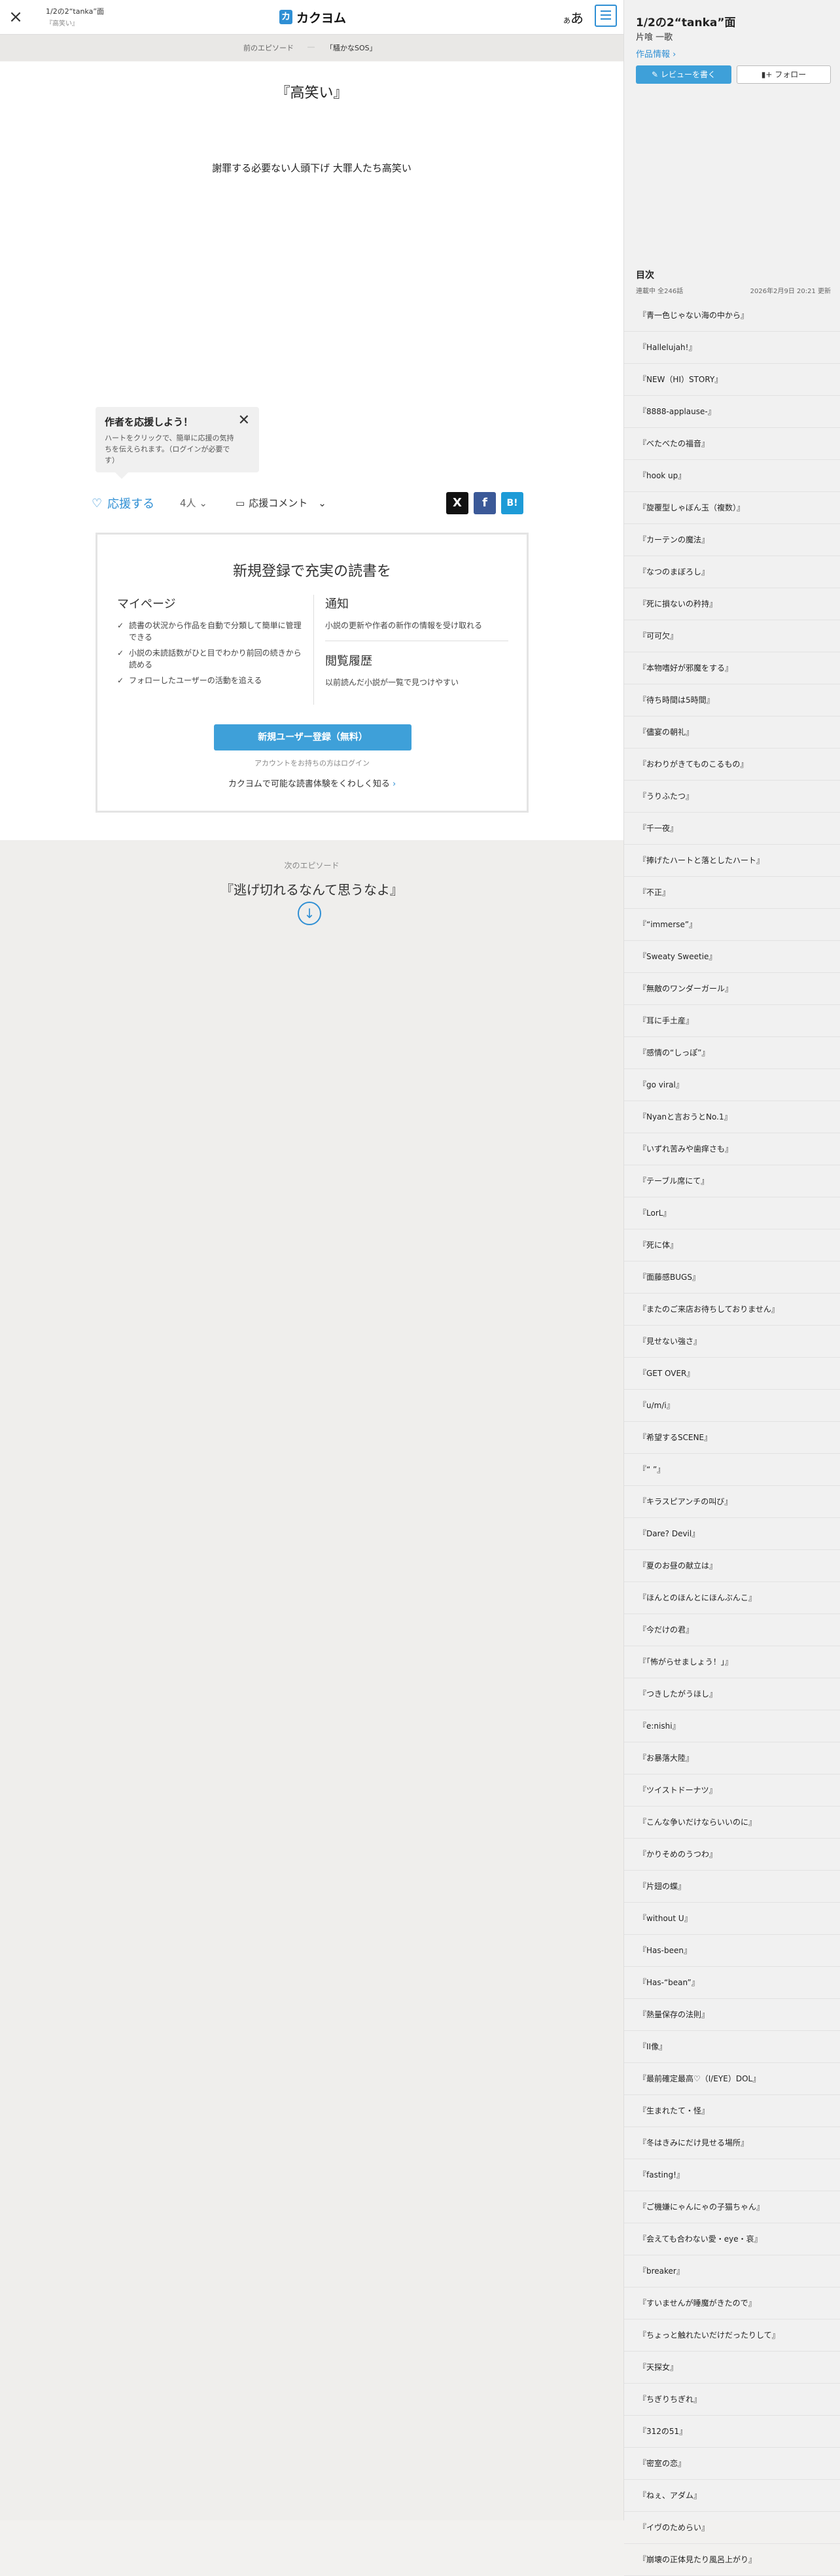 This screenshot has height=2576, width=840. Describe the element at coordinates (732, 316) in the screenshot. I see `toc-episode-item: 『青一色じゃない海の中から』` at that location.